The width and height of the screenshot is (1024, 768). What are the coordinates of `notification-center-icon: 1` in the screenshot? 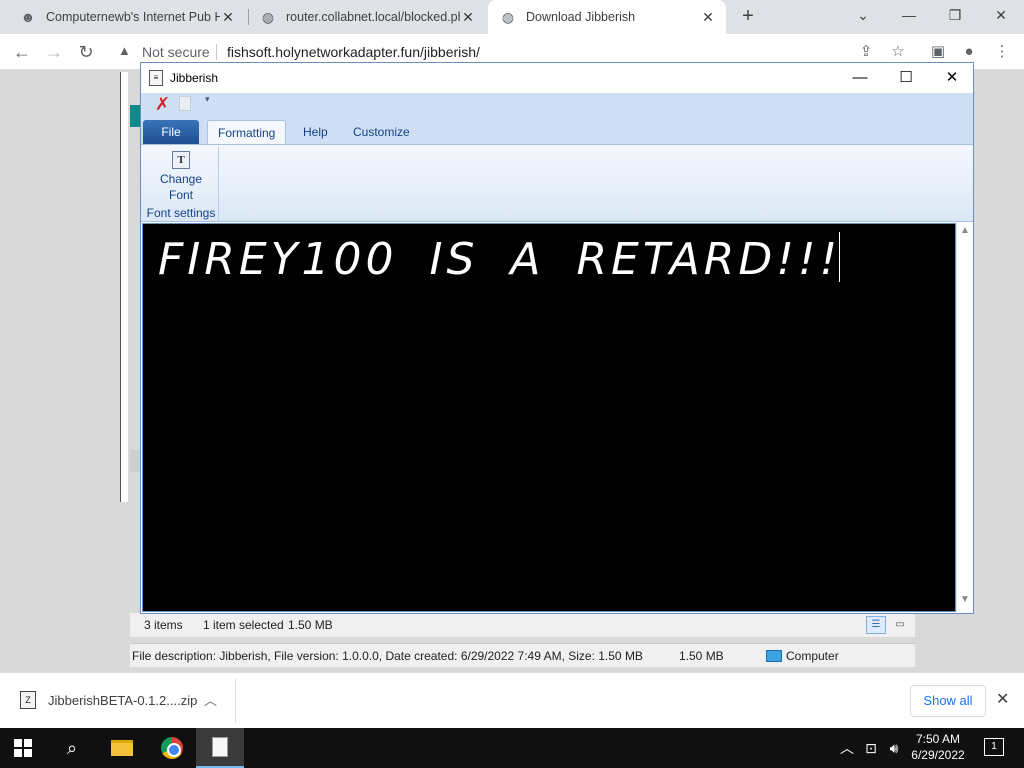 It's located at (994, 747).